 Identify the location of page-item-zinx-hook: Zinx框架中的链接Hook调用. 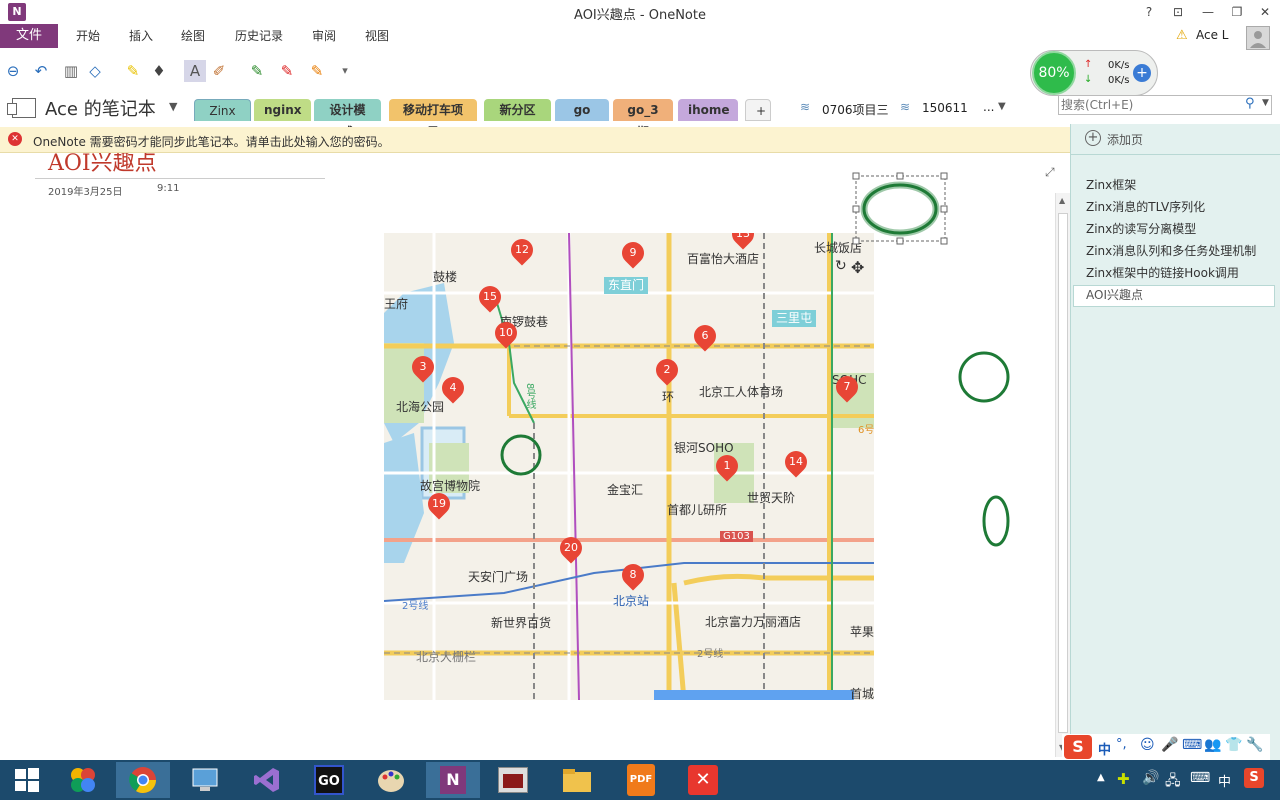
(1162, 273).